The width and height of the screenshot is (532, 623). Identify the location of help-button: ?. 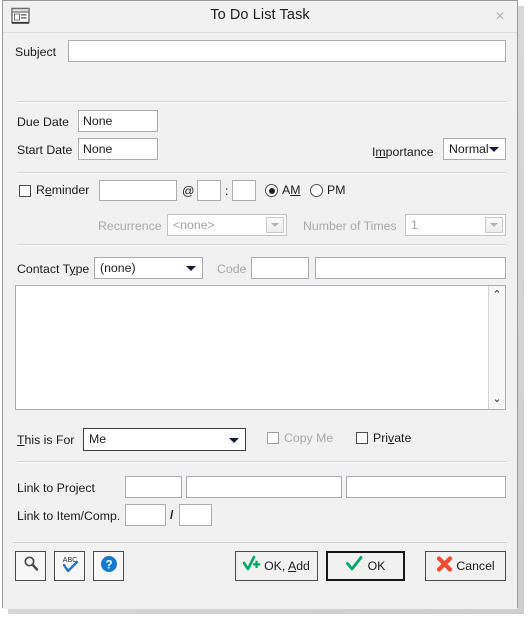
(108, 566).